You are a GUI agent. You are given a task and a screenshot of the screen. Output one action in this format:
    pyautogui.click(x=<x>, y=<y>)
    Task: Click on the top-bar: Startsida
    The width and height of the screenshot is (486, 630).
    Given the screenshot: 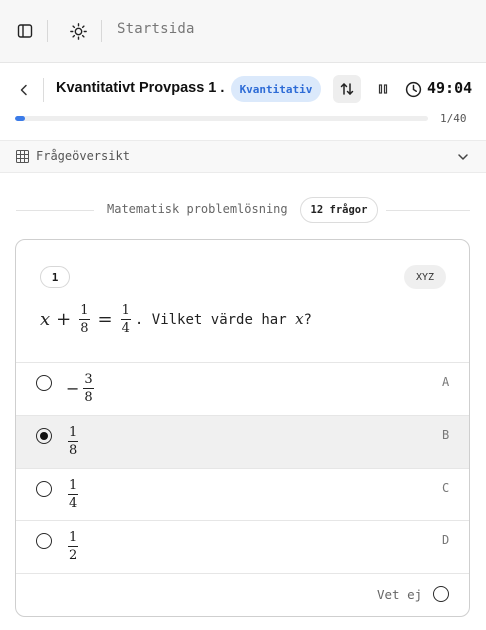 What is the action you would take?
    pyautogui.click(x=243, y=31)
    